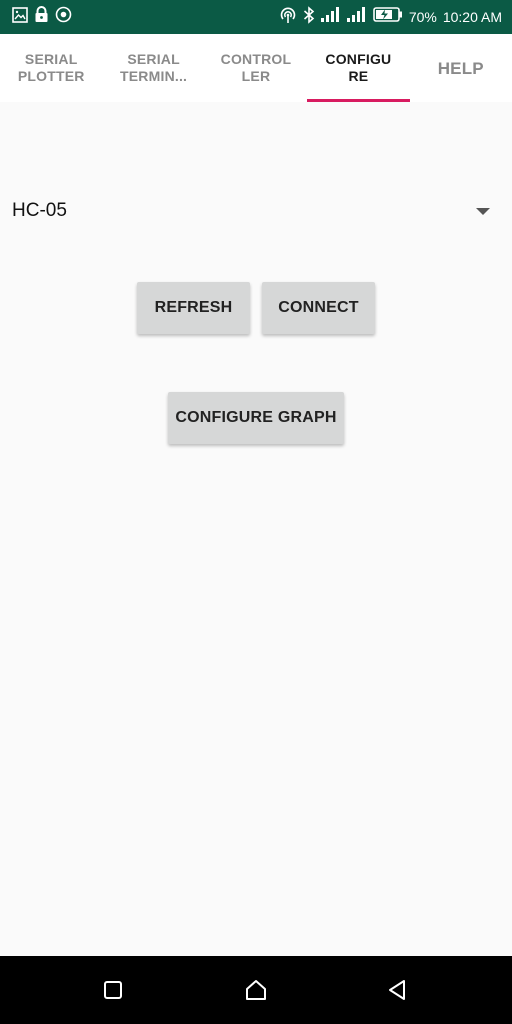 Image resolution: width=512 pixels, height=1024 pixels. What do you see at coordinates (422, 17) in the screenshot?
I see `battery-percent: 70%` at bounding box center [422, 17].